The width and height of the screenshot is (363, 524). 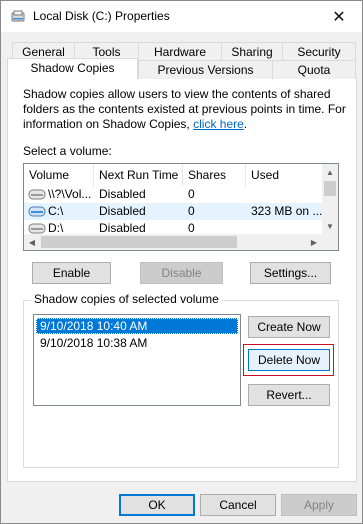 I want to click on column-used: Used, so click(x=286, y=175).